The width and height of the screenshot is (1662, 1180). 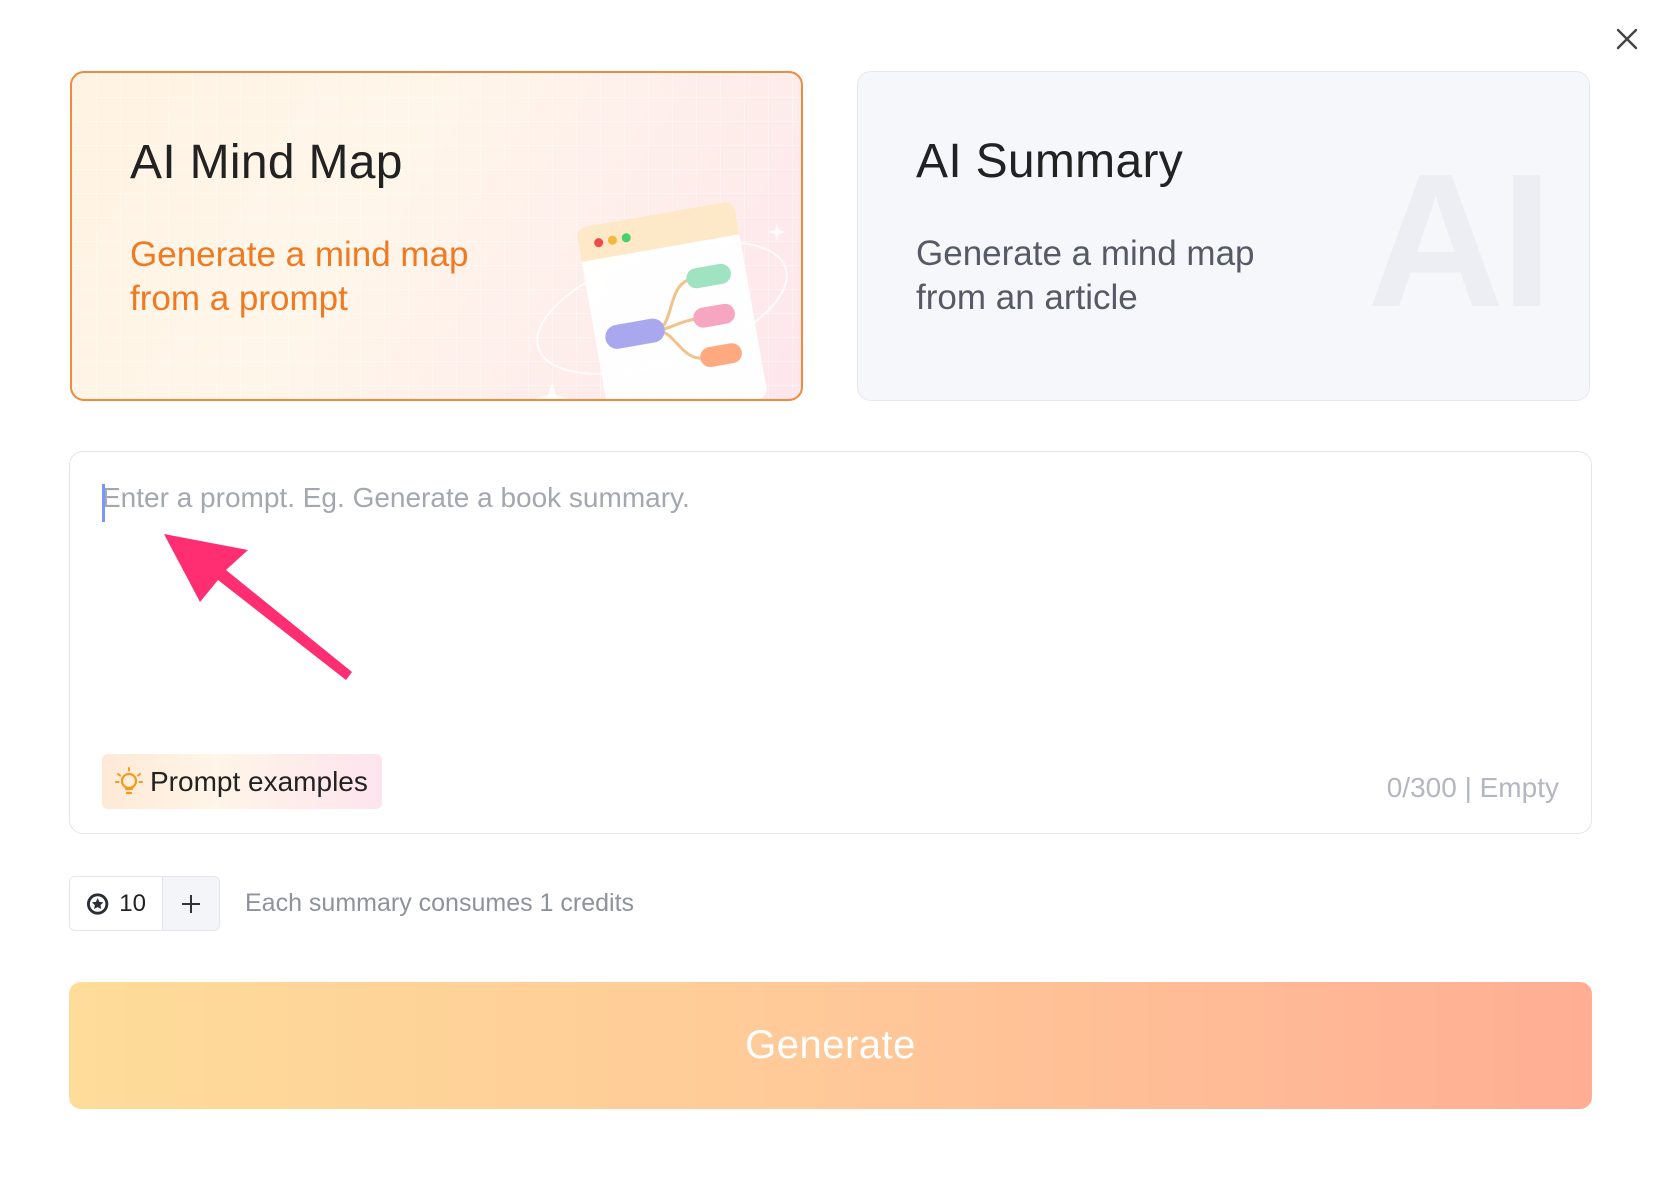 I want to click on mindmap-card-title: AI Mind Map, so click(x=266, y=162).